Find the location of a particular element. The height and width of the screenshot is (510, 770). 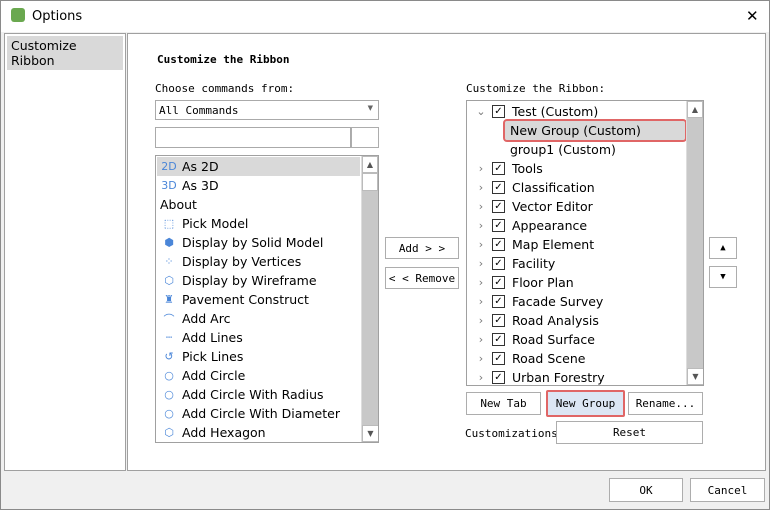

command-item: ○ Add Circle With Radius is located at coordinates (258, 394).